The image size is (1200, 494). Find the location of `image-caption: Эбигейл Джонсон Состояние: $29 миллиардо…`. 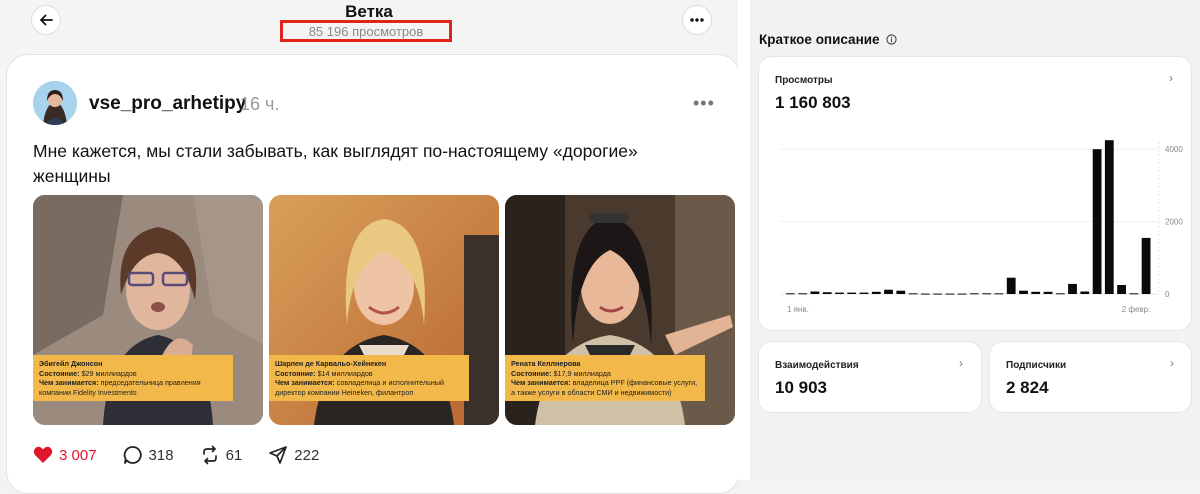

image-caption: Эбигейл Джонсон Состояние: $29 миллиардо… is located at coordinates (133, 378).